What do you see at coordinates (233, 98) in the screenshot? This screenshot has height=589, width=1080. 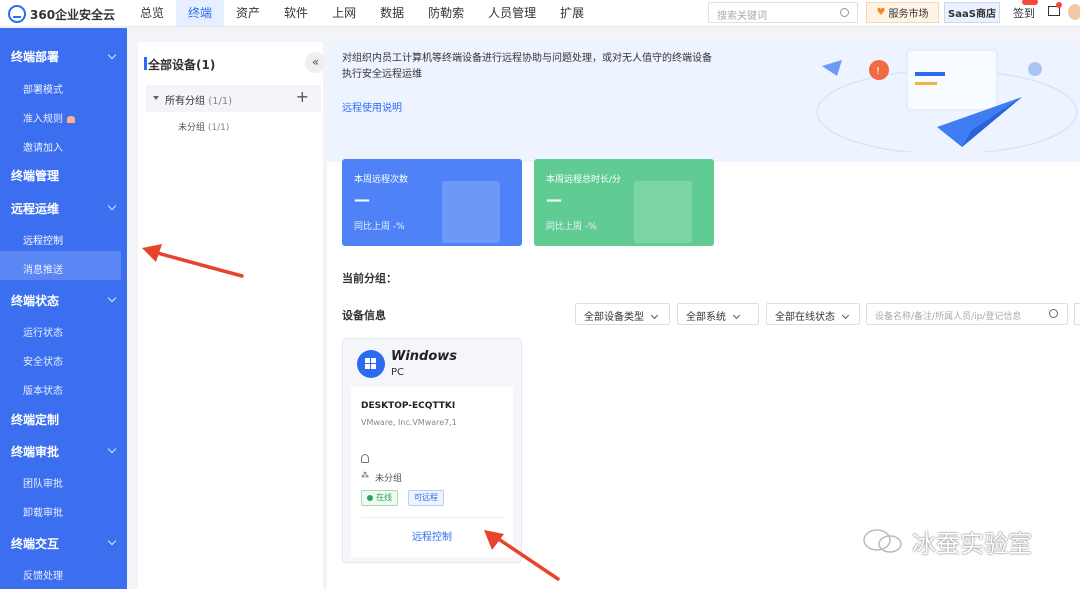 I see `tree-node-all-groups: 所有分组 (1/1) +` at bounding box center [233, 98].